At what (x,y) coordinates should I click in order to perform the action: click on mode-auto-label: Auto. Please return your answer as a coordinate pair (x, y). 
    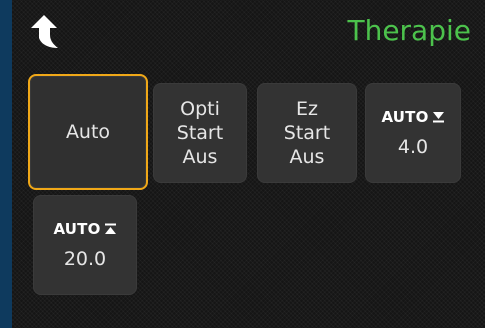
    Looking at the image, I should click on (88, 132).